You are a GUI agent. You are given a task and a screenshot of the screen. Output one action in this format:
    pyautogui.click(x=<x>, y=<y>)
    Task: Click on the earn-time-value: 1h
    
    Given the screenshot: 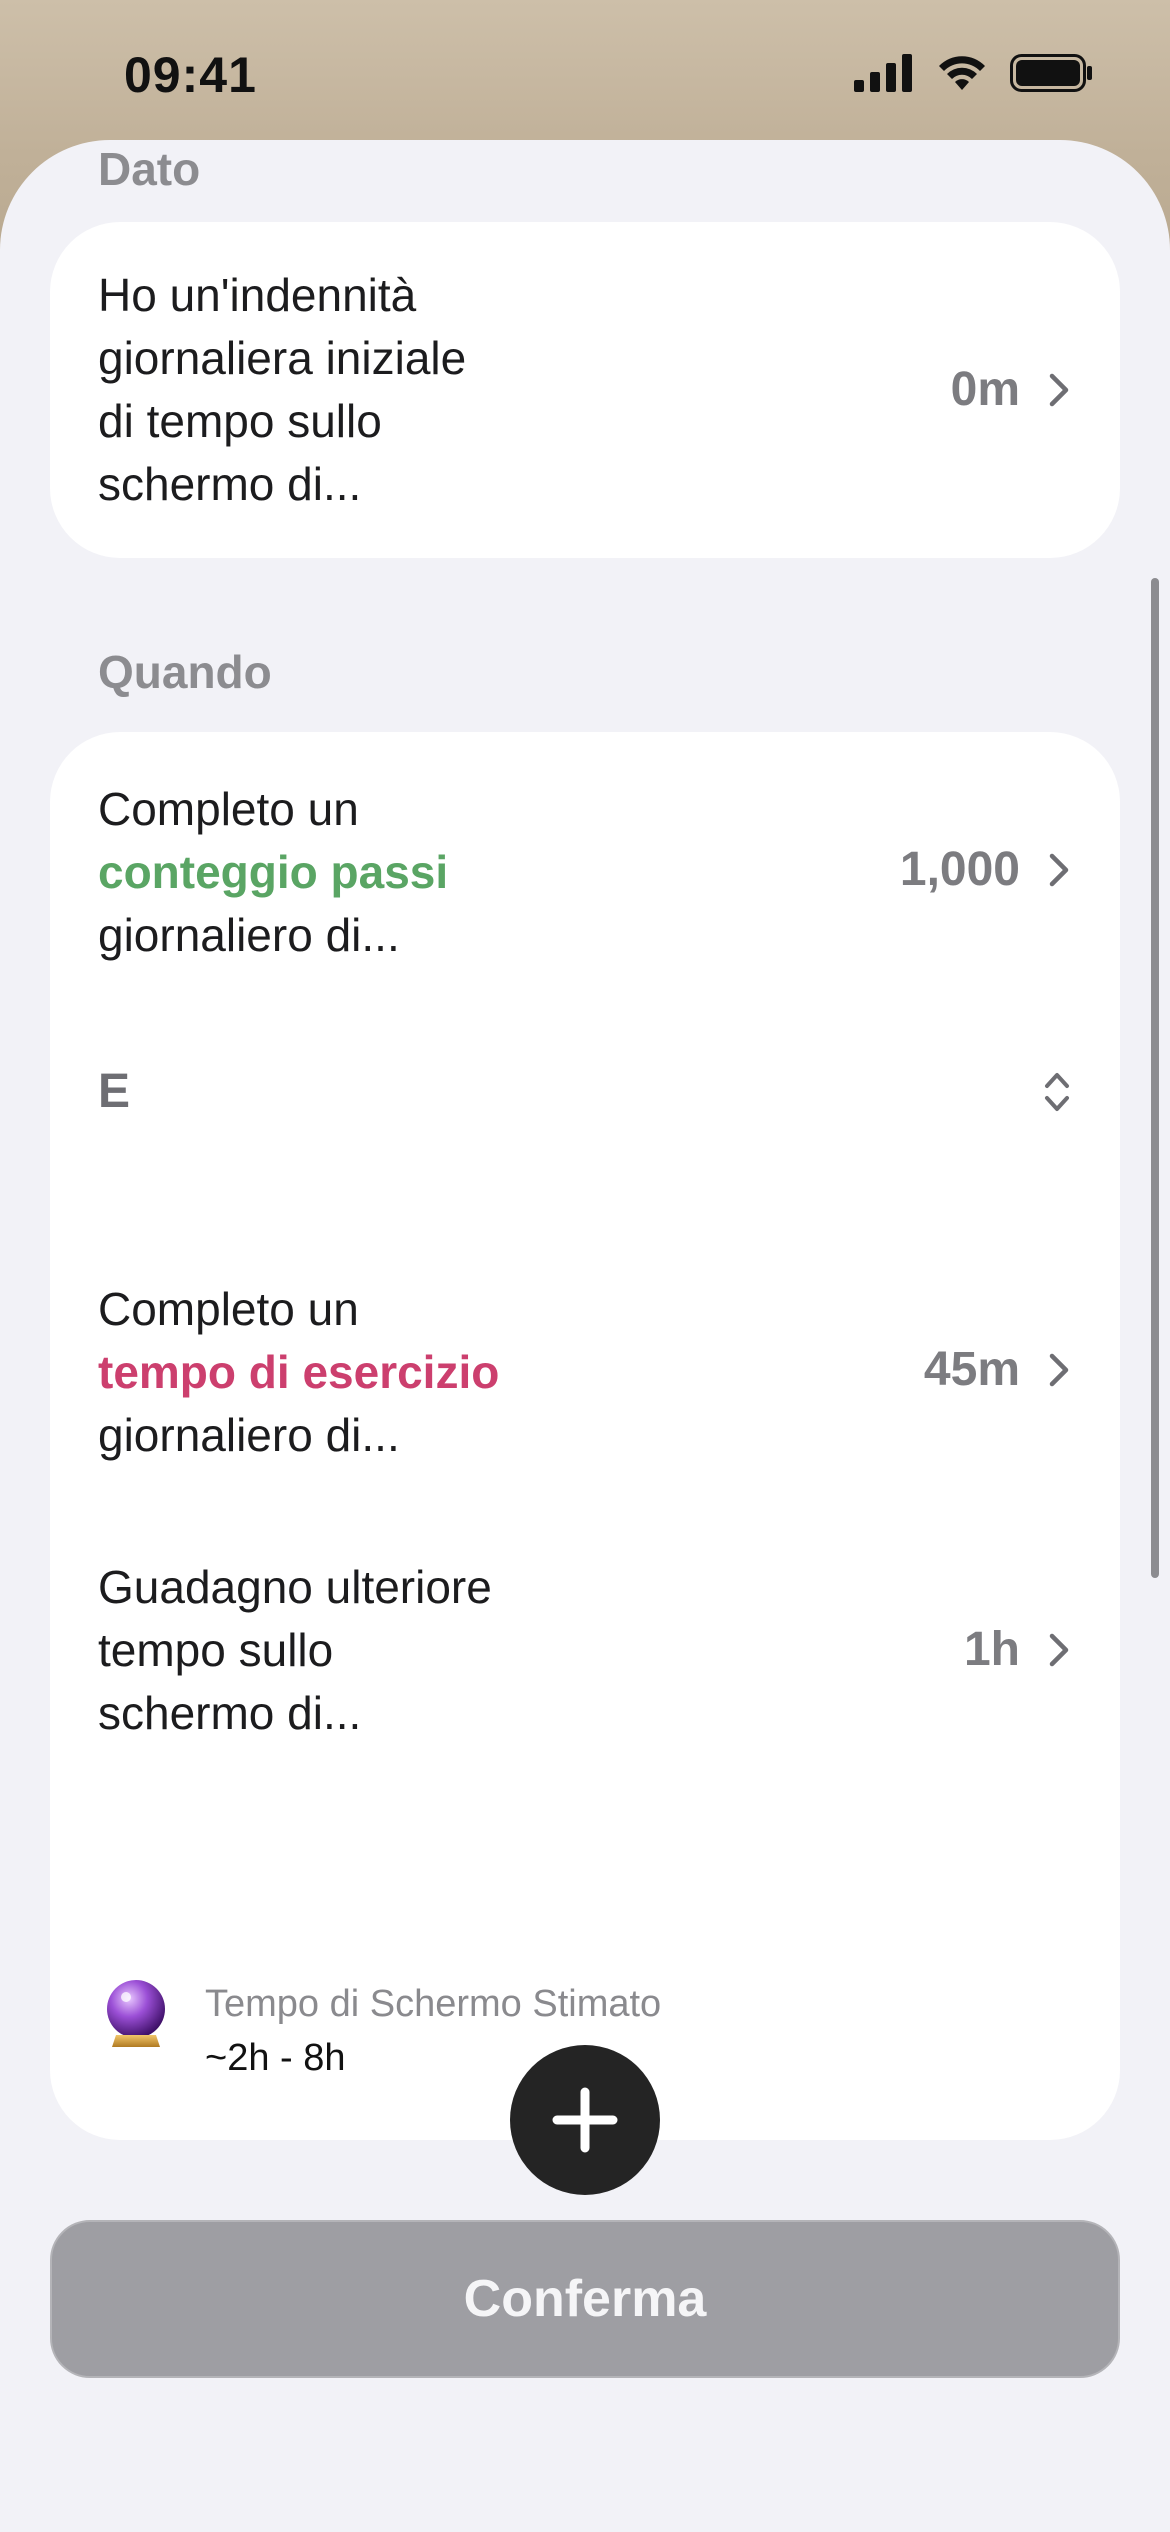 What is the action you would take?
    pyautogui.click(x=991, y=1649)
    